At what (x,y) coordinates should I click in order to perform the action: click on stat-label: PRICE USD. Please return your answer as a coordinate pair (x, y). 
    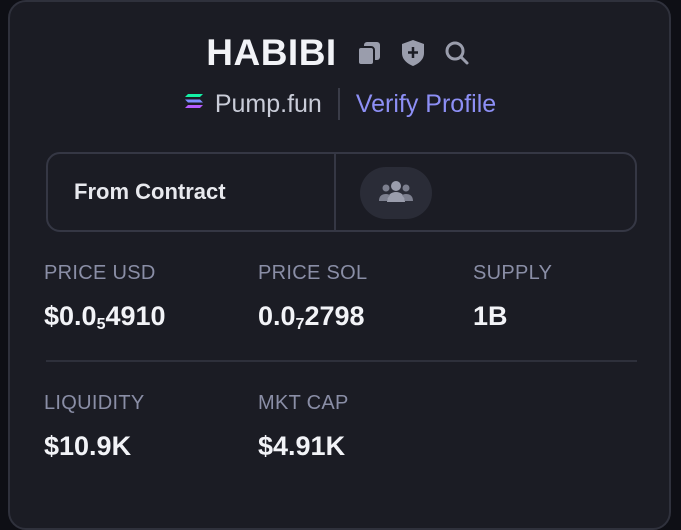
    Looking at the image, I should click on (100, 273).